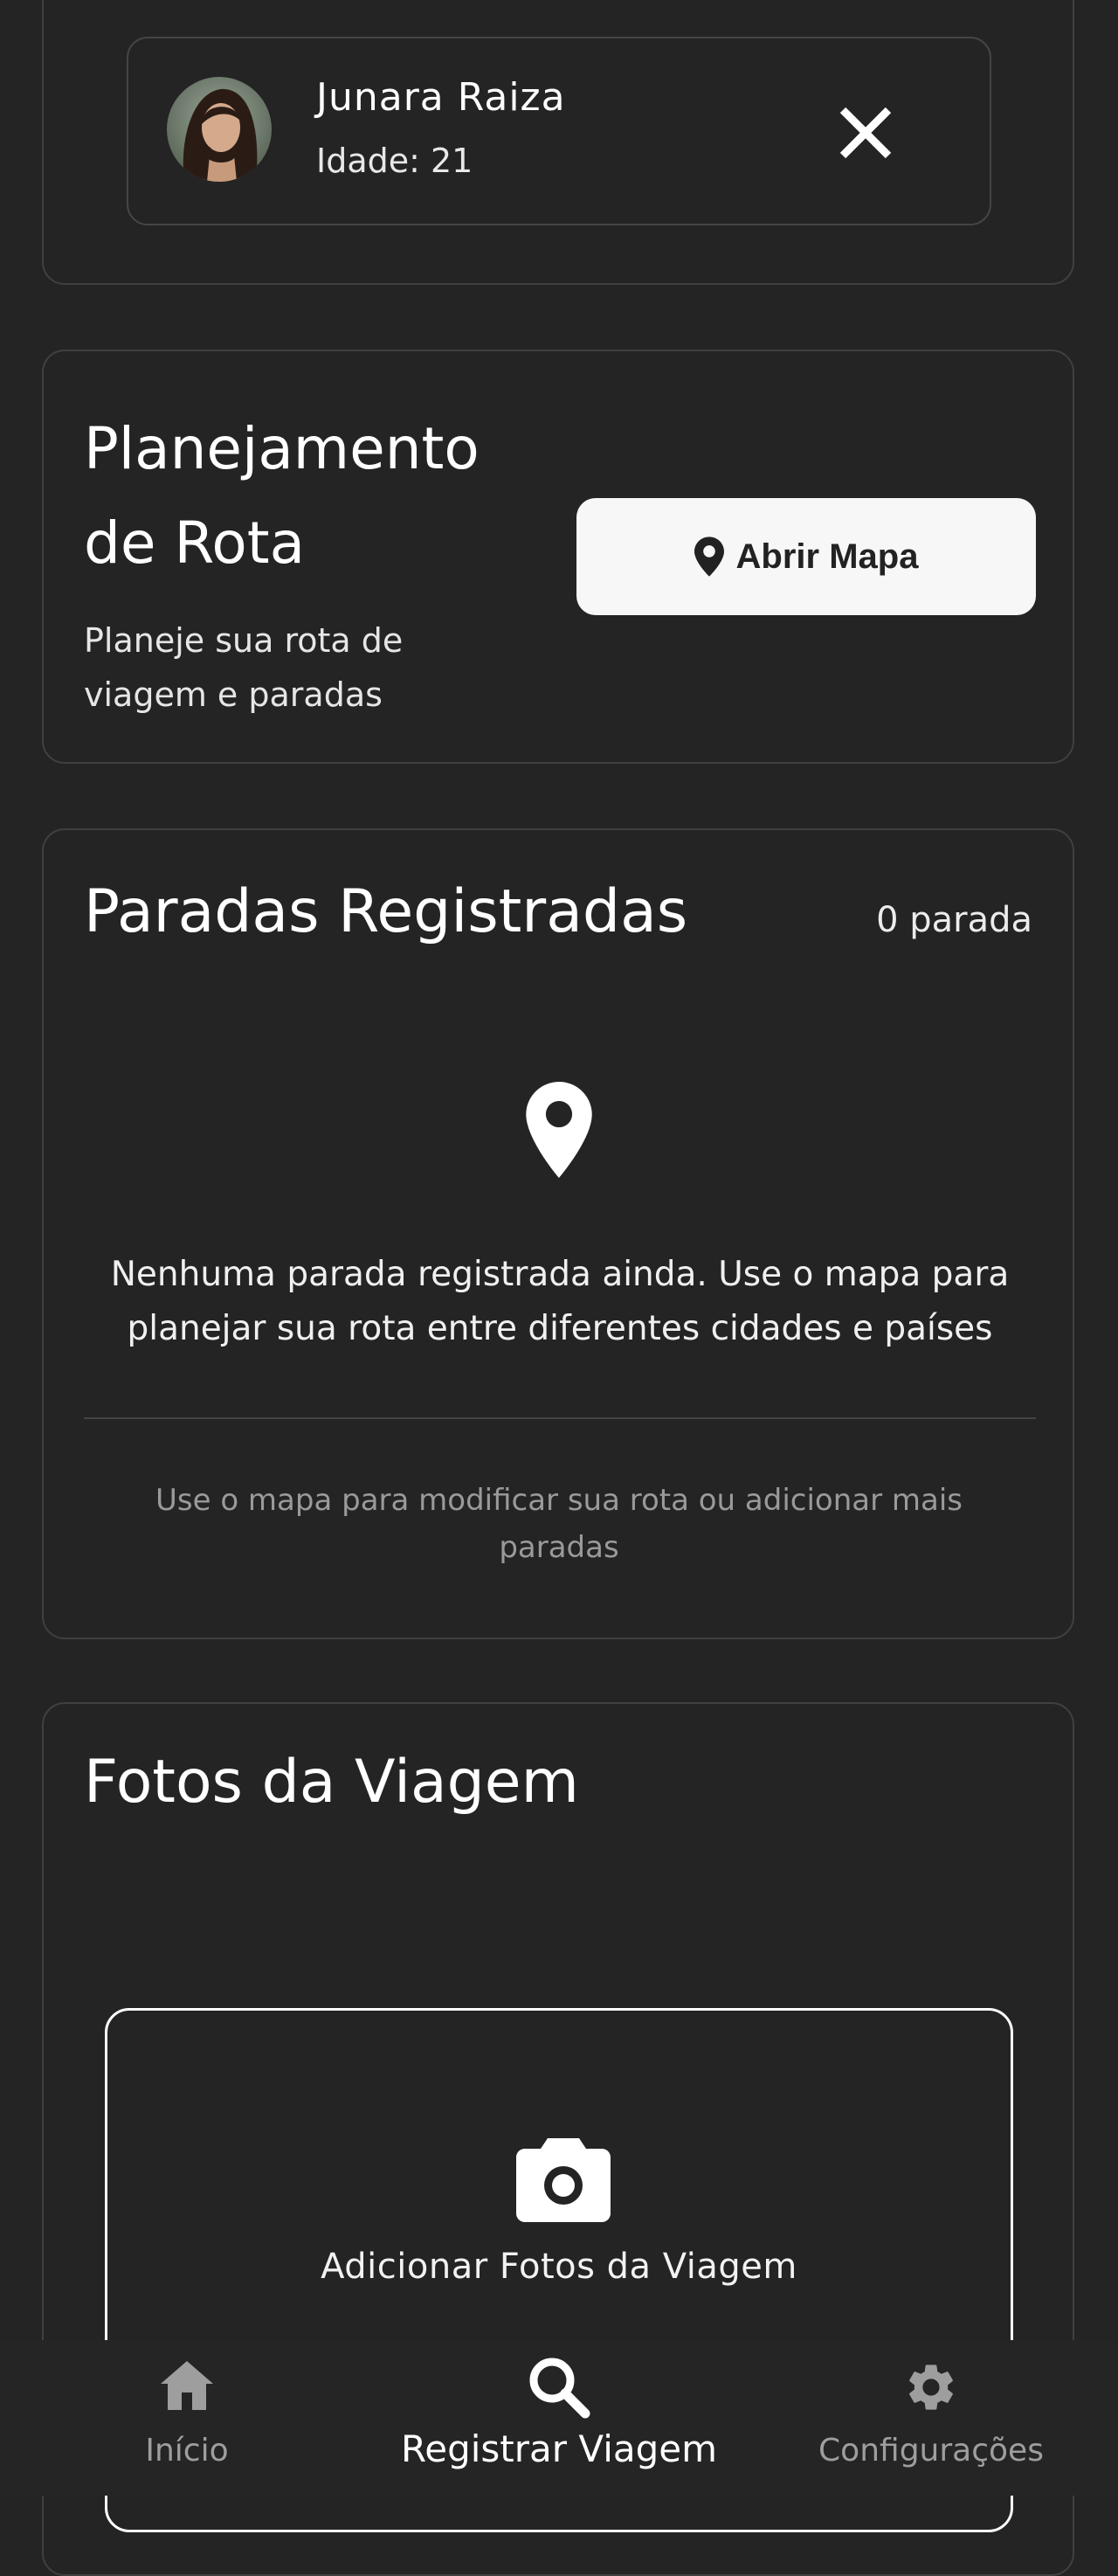  I want to click on nav-item-settings: Configurações, so click(931, 2418).